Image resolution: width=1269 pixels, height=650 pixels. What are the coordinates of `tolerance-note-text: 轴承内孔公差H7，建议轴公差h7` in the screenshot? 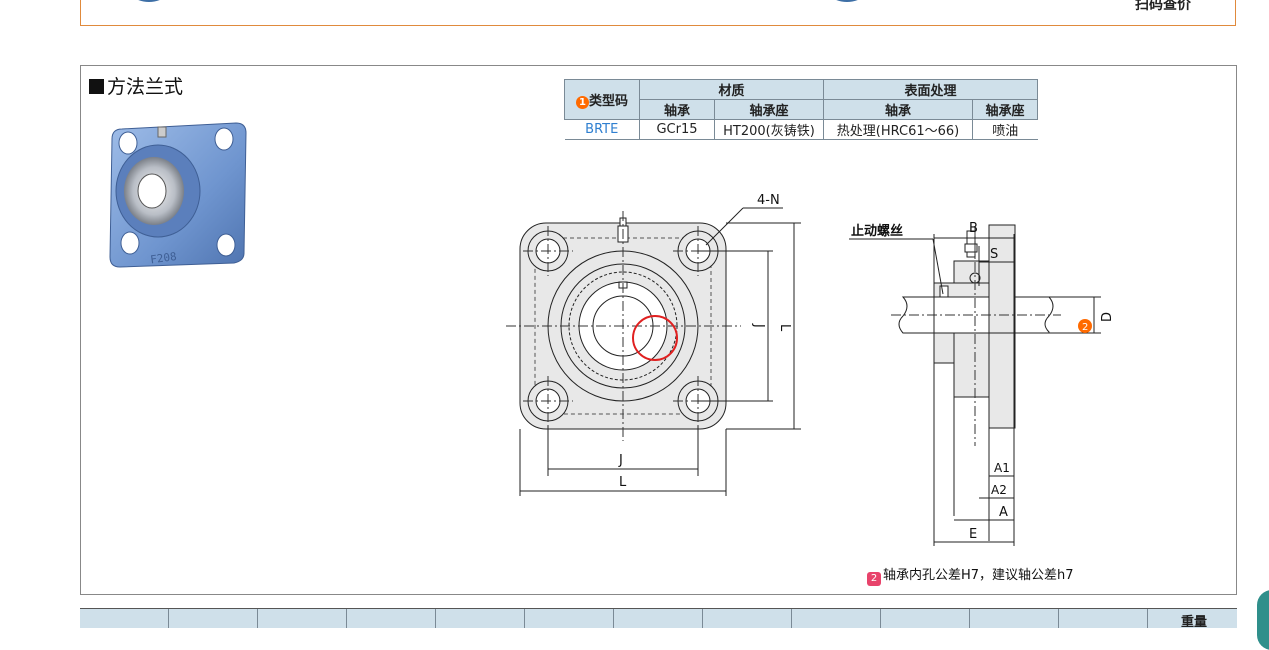 It's located at (978, 575).